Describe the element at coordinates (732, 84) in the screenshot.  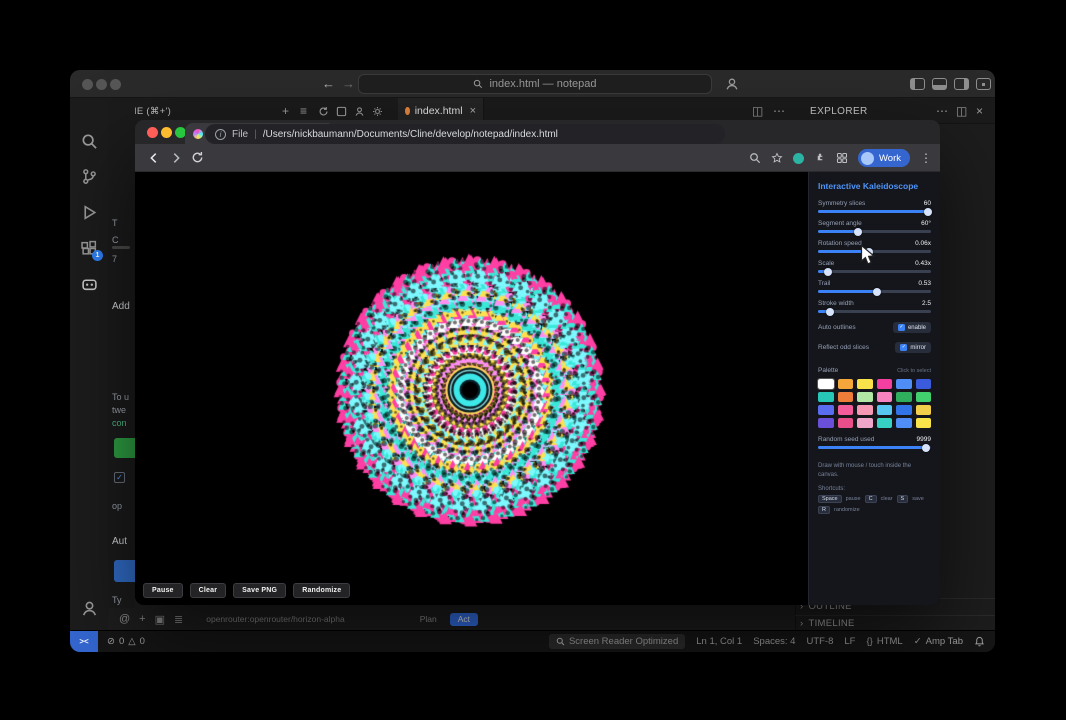
I see `account-sync-icon` at that location.